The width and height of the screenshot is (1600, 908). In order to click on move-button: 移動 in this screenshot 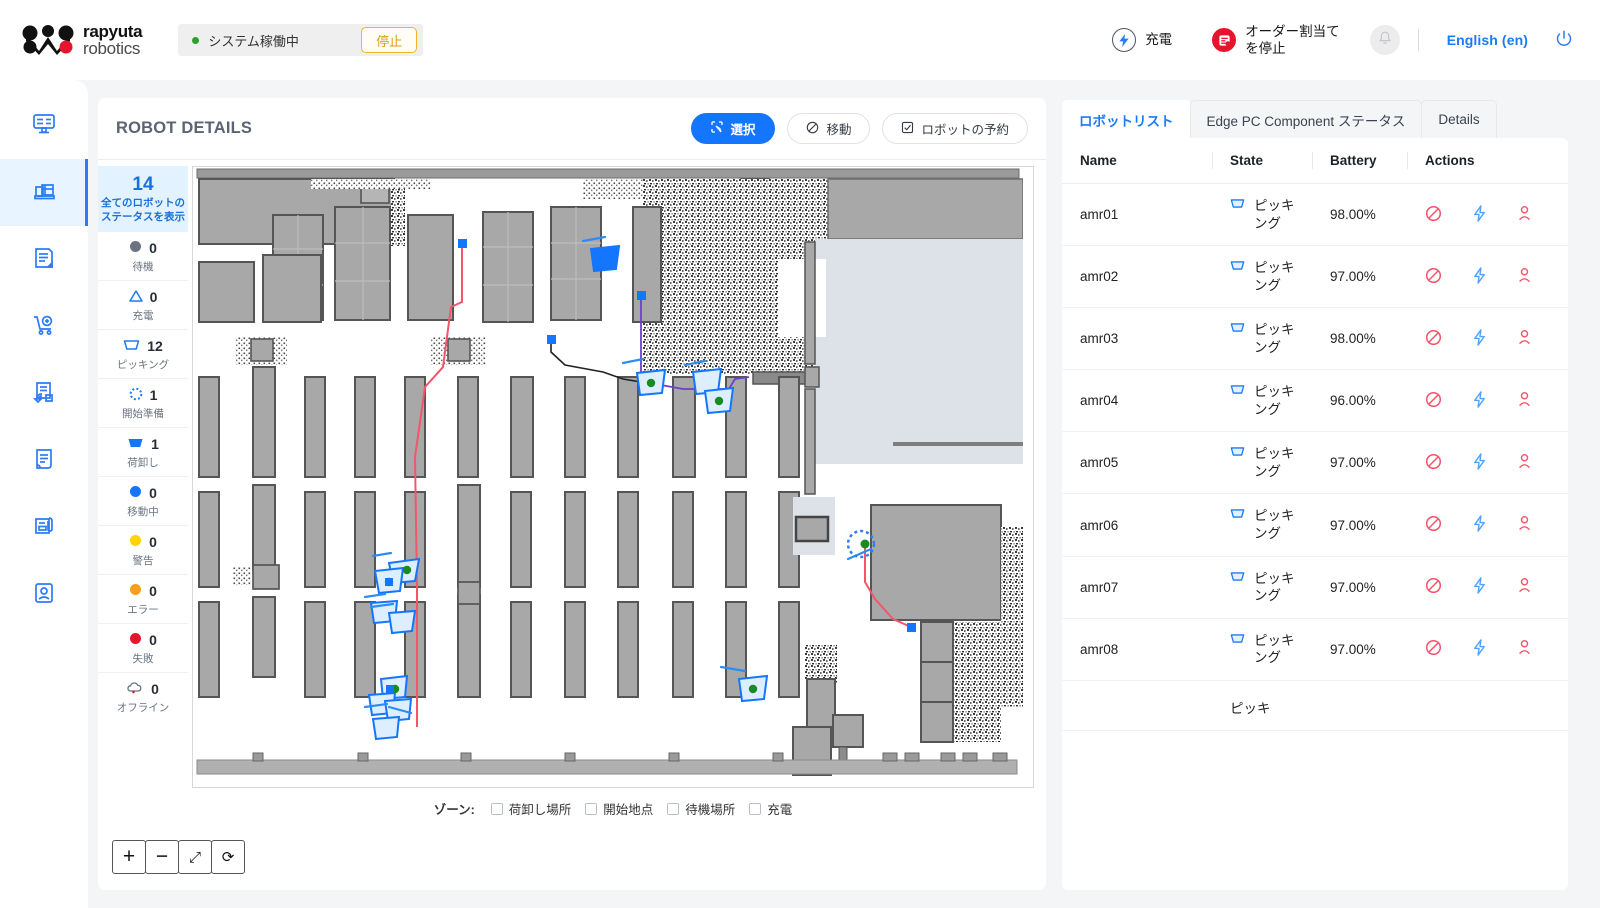, I will do `click(829, 128)`.